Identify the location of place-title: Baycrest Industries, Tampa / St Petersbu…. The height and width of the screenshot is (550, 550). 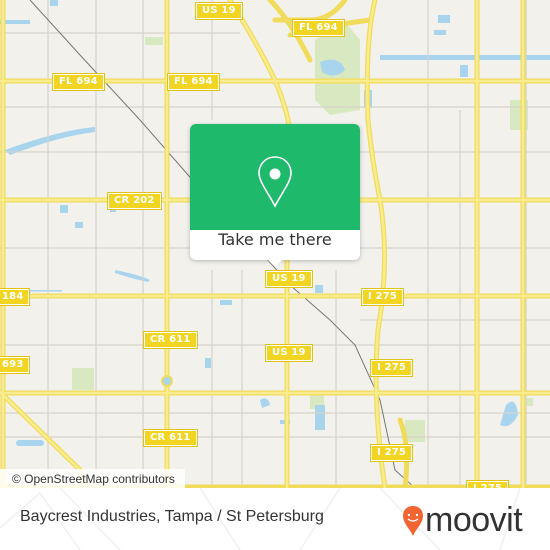
(172, 516).